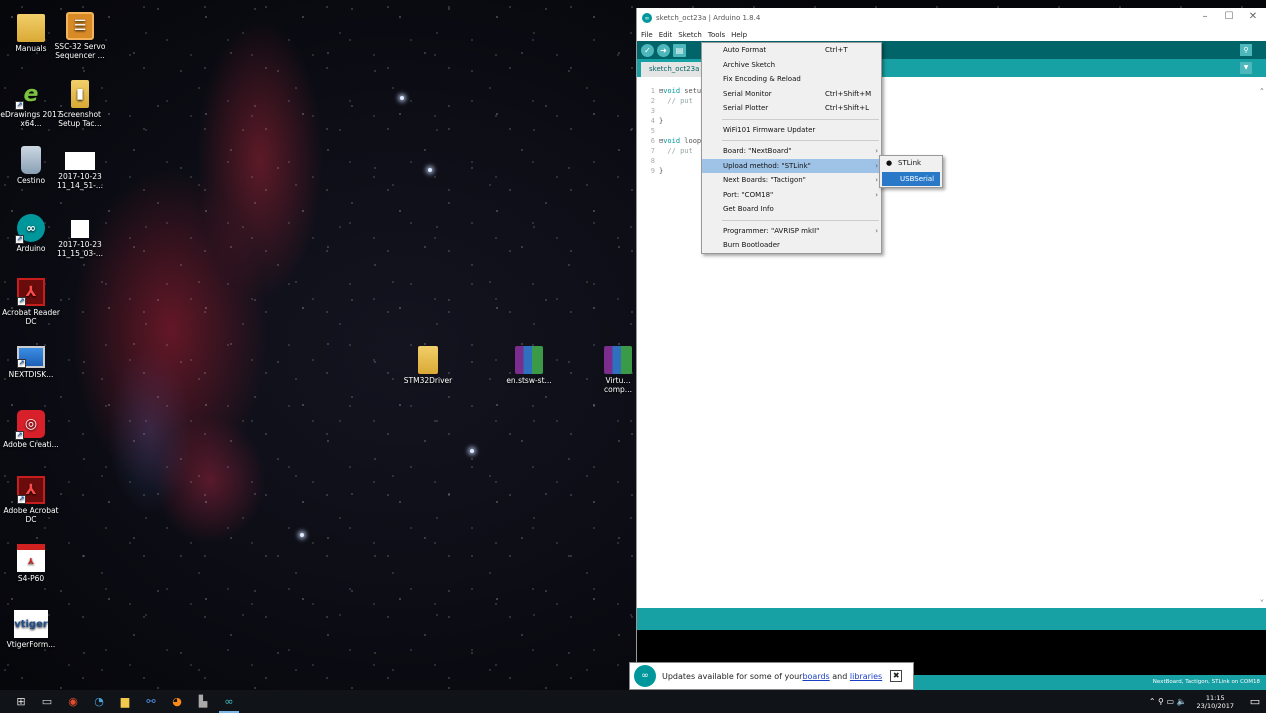  I want to click on submenu-item-stlink: ● STLink, so click(911, 163).